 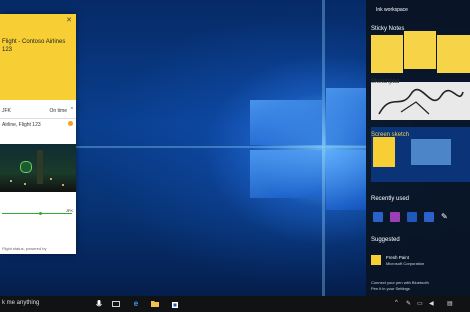 I want to click on cortana-search-box: k me anything, so click(x=20, y=303).